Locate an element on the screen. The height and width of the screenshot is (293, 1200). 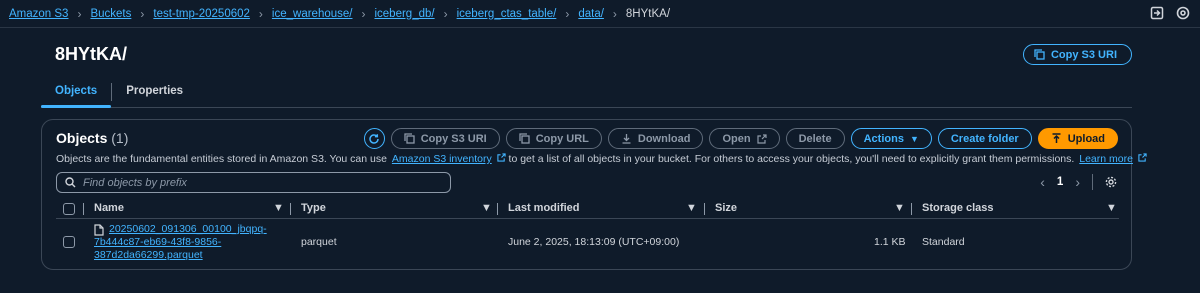
tabs: Objects Properties is located at coordinates (586, 94).